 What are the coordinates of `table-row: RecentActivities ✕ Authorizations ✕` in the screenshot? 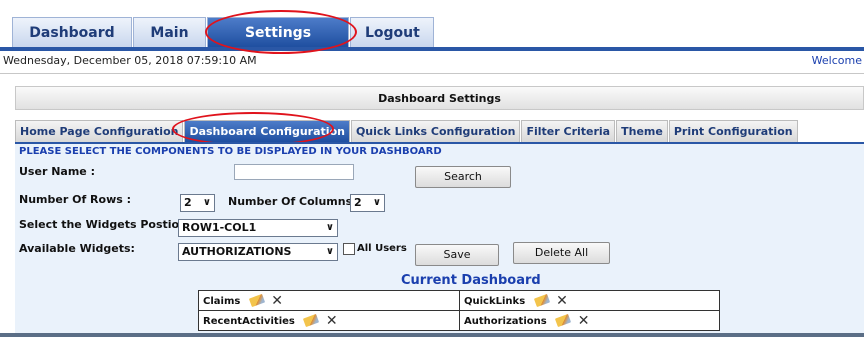 It's located at (459, 320).